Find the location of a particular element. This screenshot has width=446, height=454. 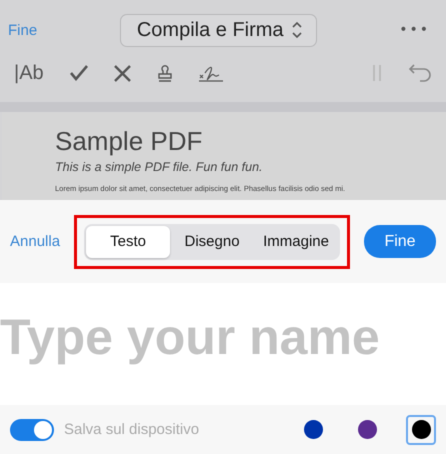

more-button: ••• is located at coordinates (418, 30).